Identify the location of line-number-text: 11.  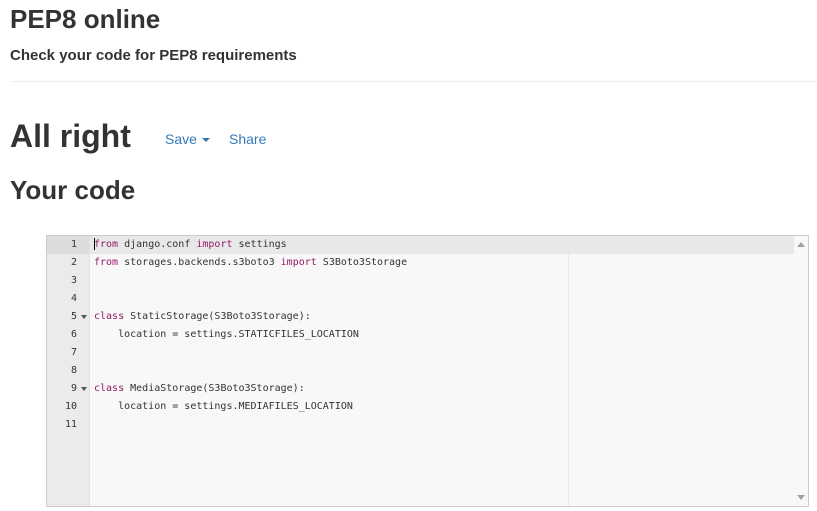
(70, 424).